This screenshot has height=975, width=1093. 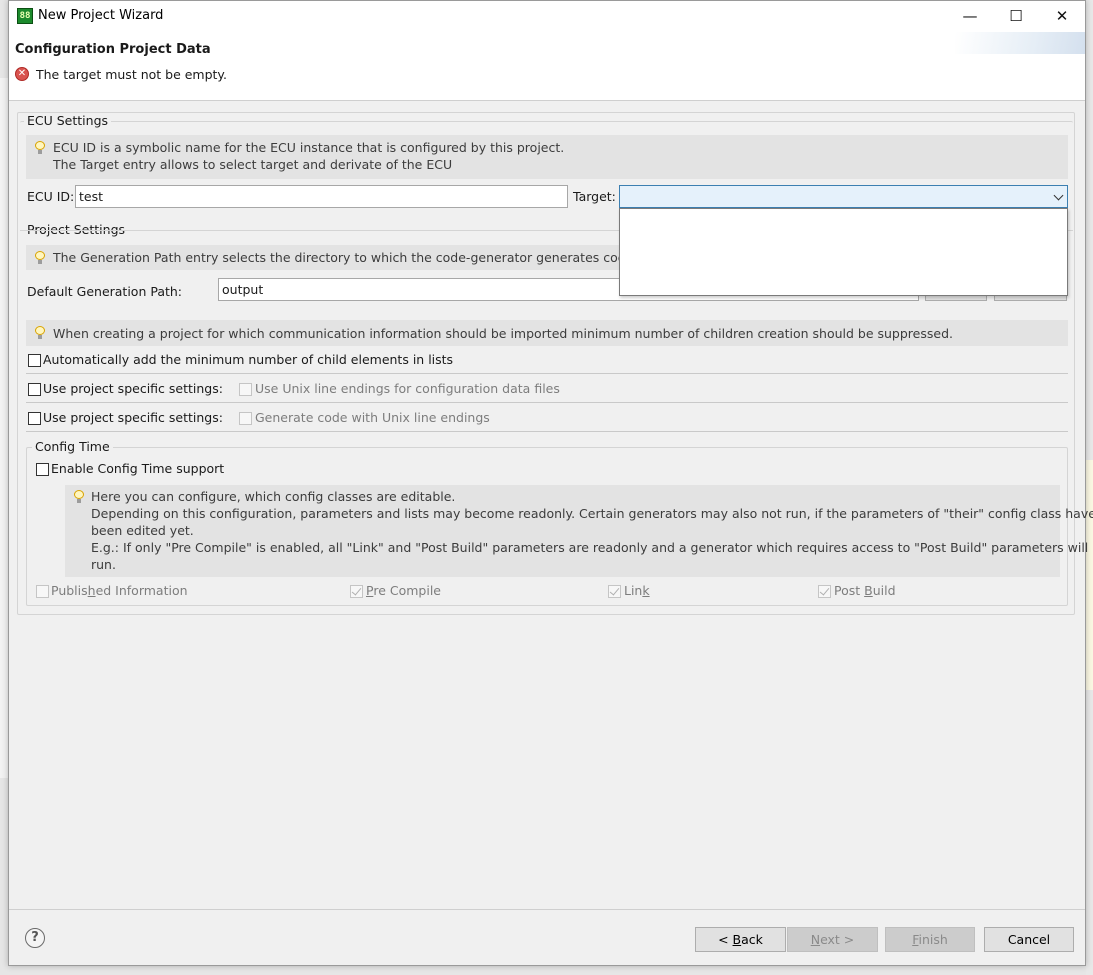 What do you see at coordinates (1062, 16) in the screenshot?
I see `close-button: ✕` at bounding box center [1062, 16].